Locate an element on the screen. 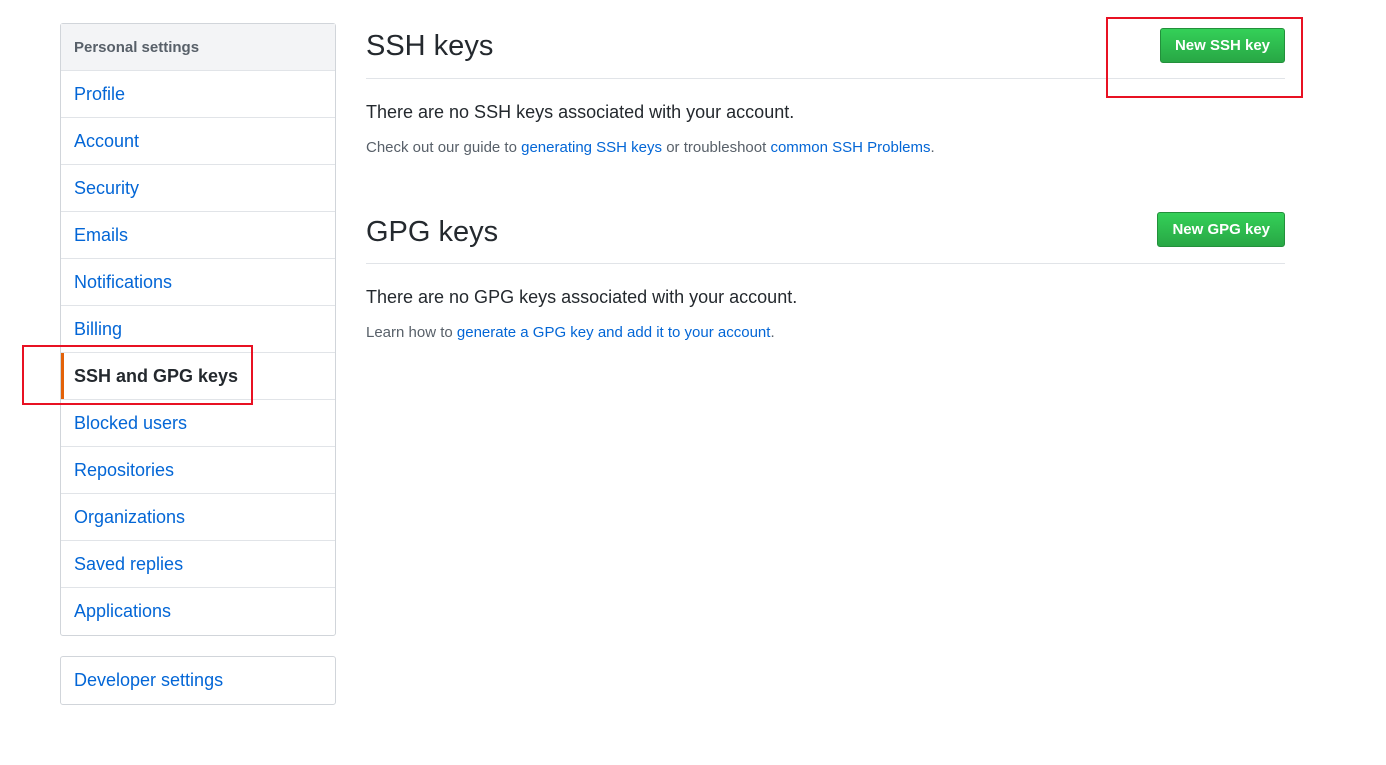 The width and height of the screenshot is (1386, 765). sidebar-item-ssh-gpg-keys: SSH and GPG keys is located at coordinates (198, 376).